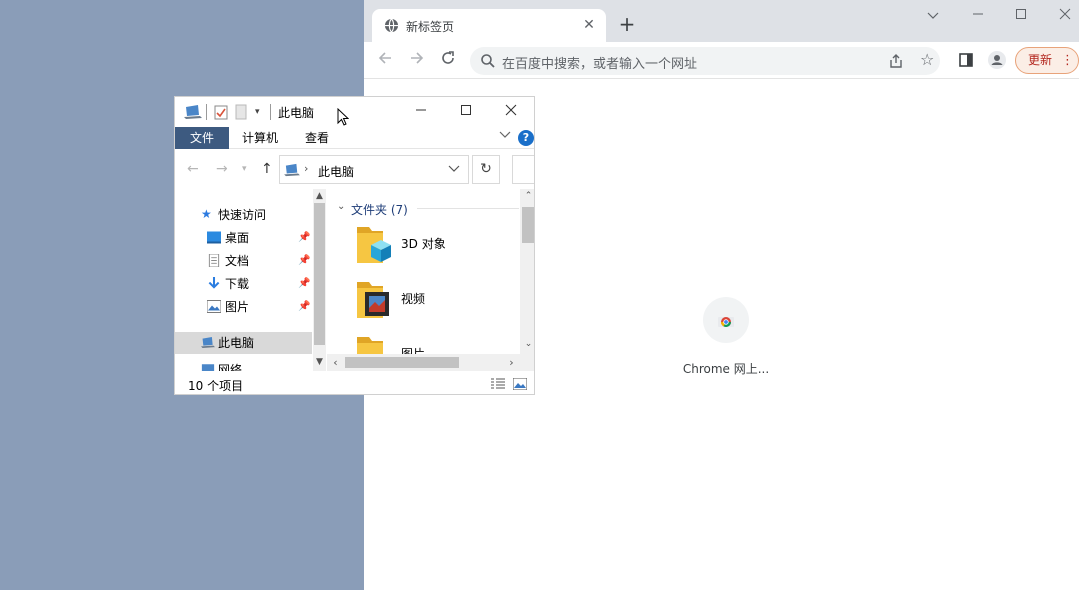  I want to click on refresh-icon: ↻, so click(486, 169).